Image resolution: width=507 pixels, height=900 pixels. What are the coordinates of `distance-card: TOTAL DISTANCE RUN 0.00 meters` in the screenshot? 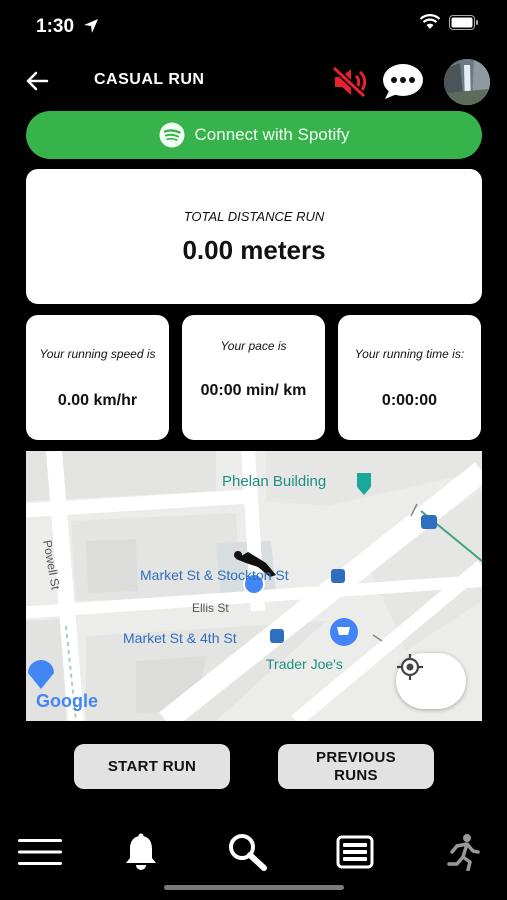 It's located at (254, 236).